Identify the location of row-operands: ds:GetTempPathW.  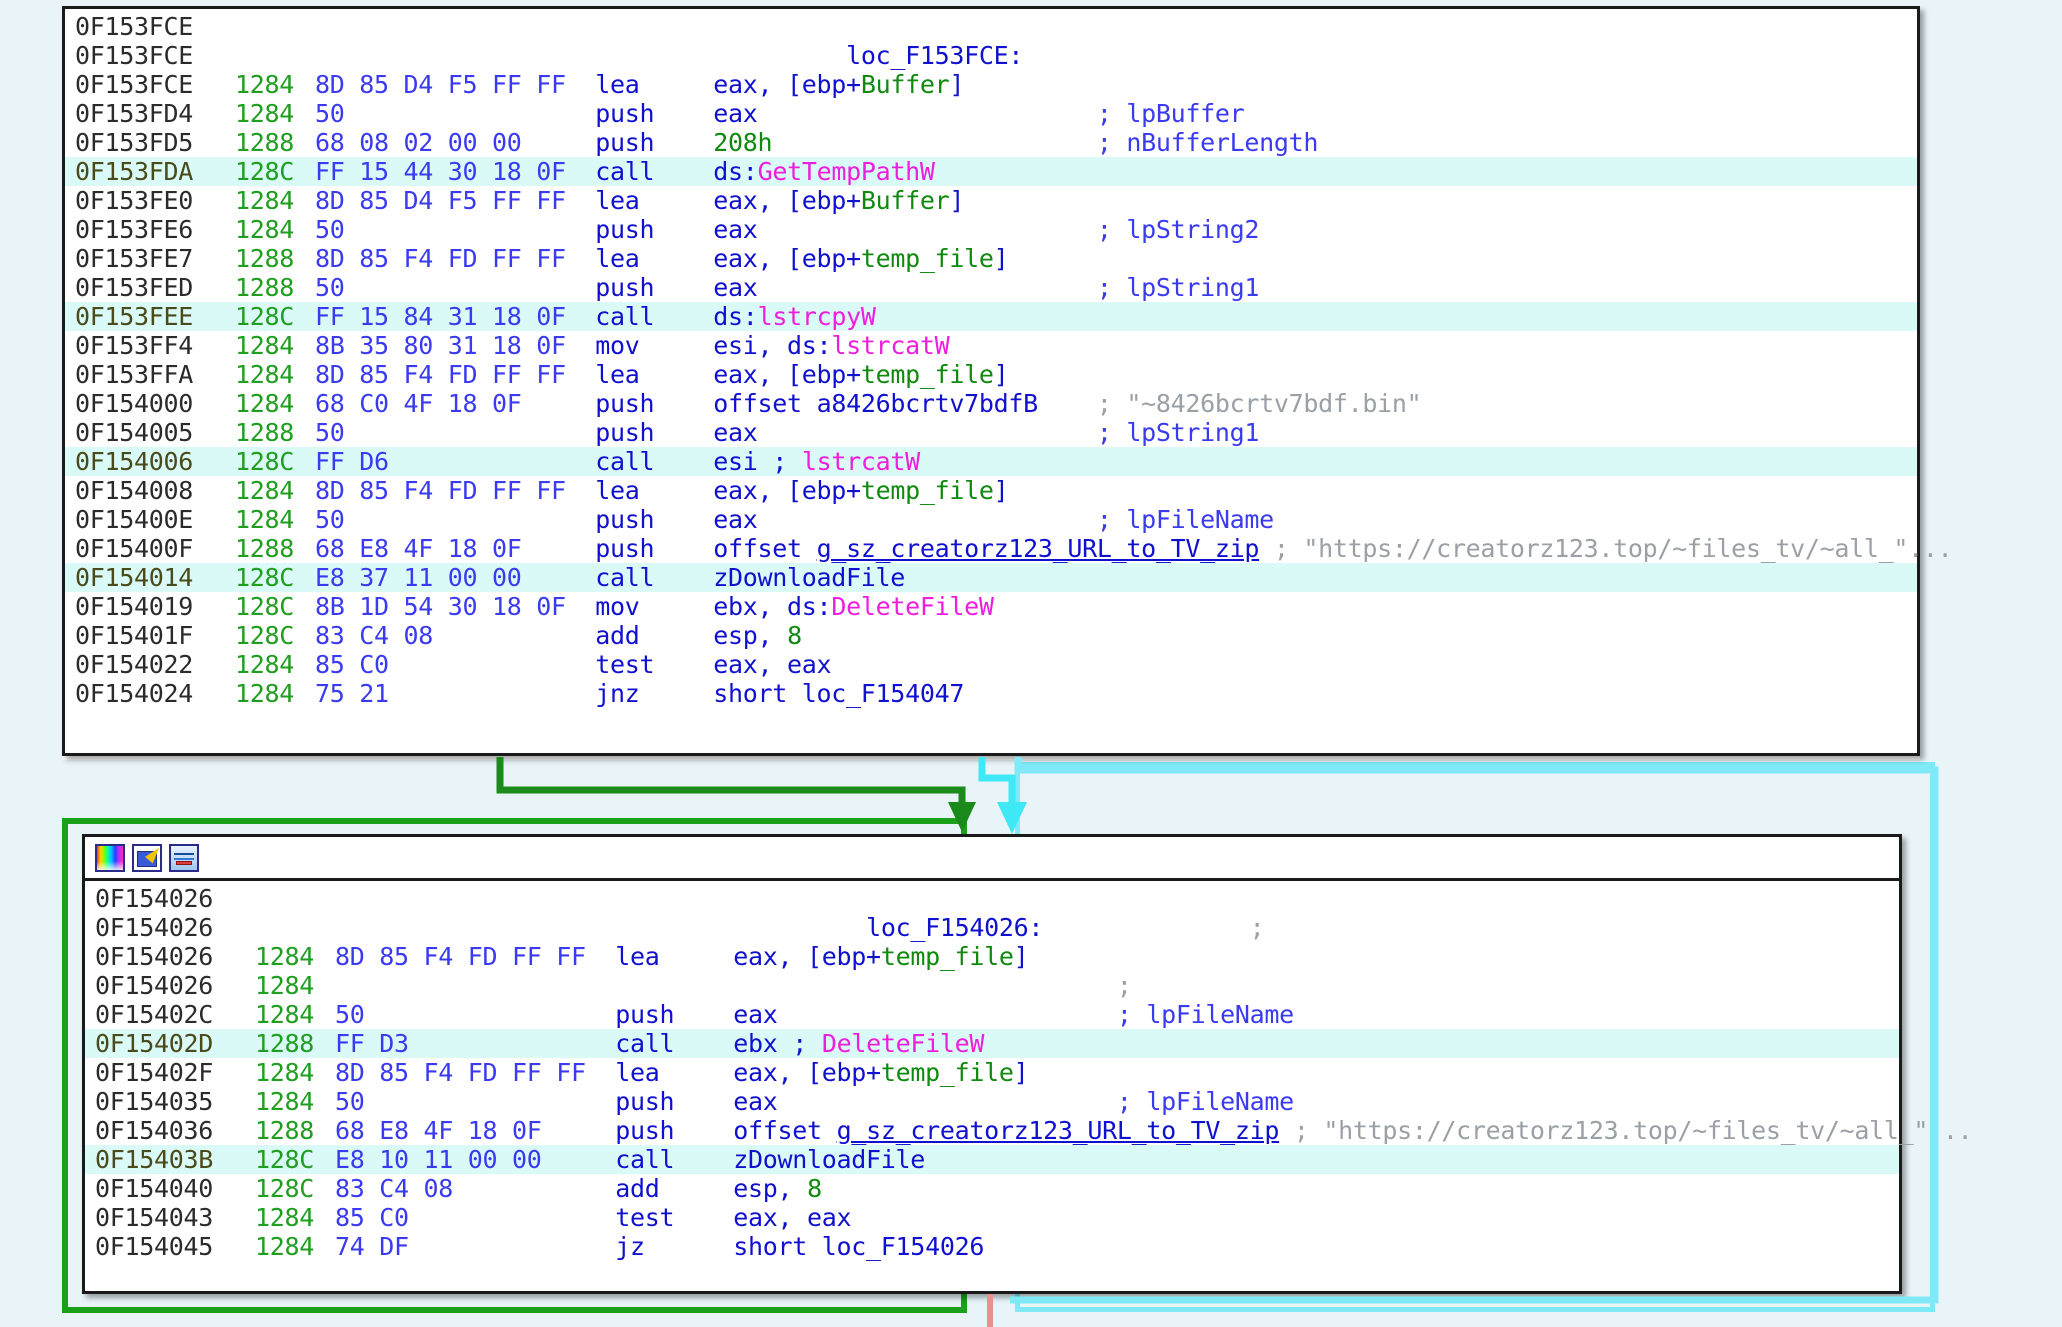
(824, 171).